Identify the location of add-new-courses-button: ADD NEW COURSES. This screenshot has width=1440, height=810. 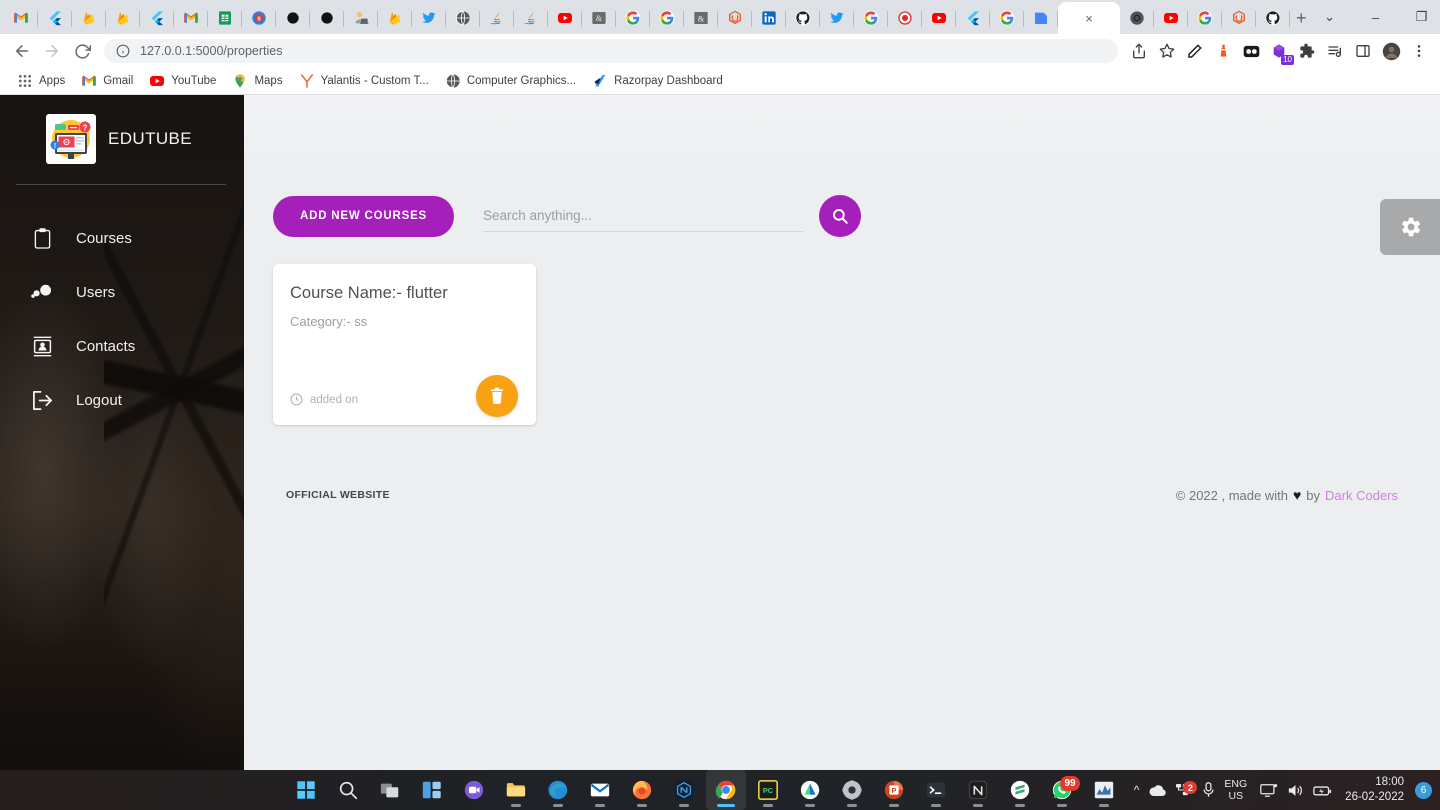
(364, 216).